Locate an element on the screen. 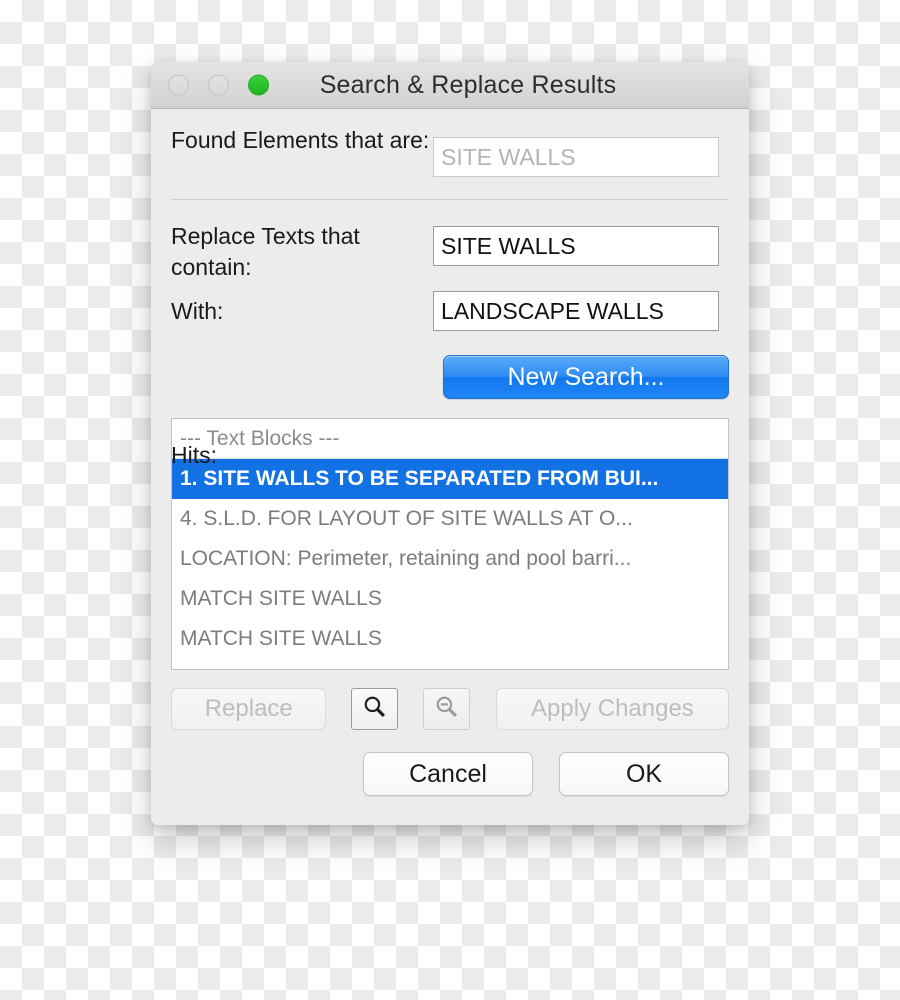 The image size is (900, 1000). found-elements-row: Found Elements that are: SITE WALLS is located at coordinates (450, 143).